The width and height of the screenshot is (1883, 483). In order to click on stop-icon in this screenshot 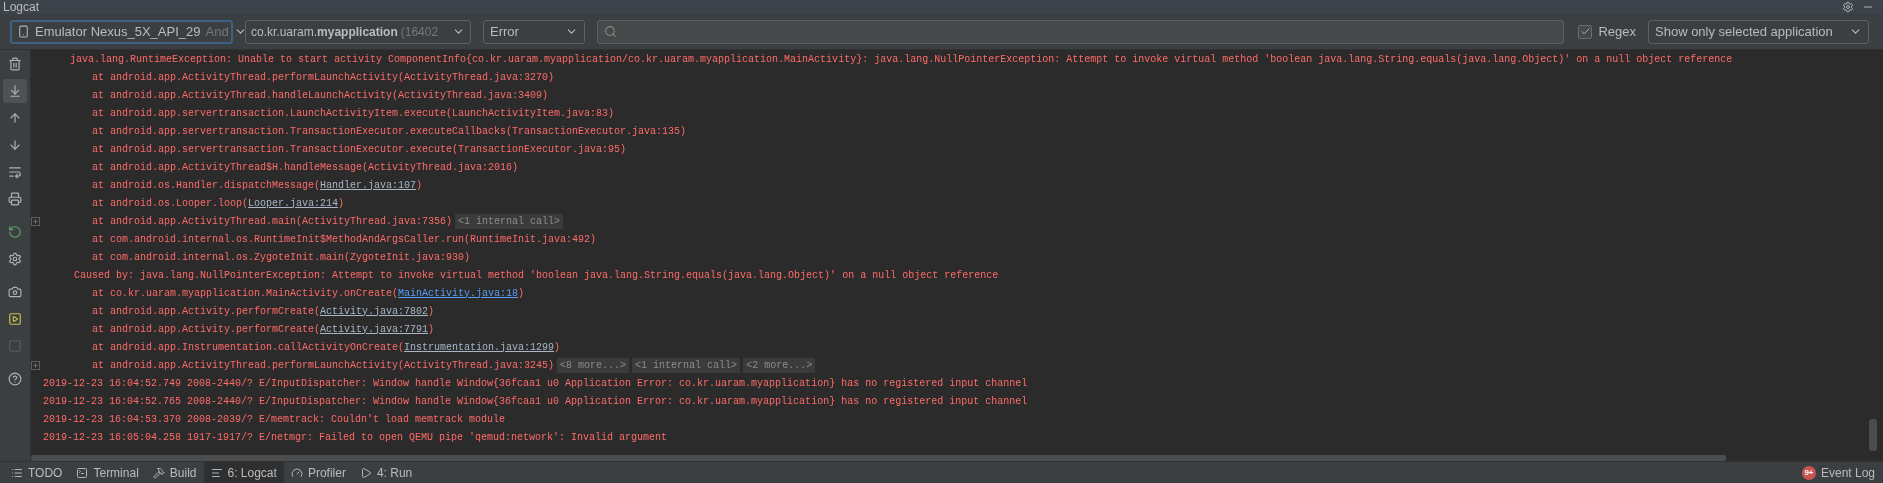, I will do `click(15, 346)`.